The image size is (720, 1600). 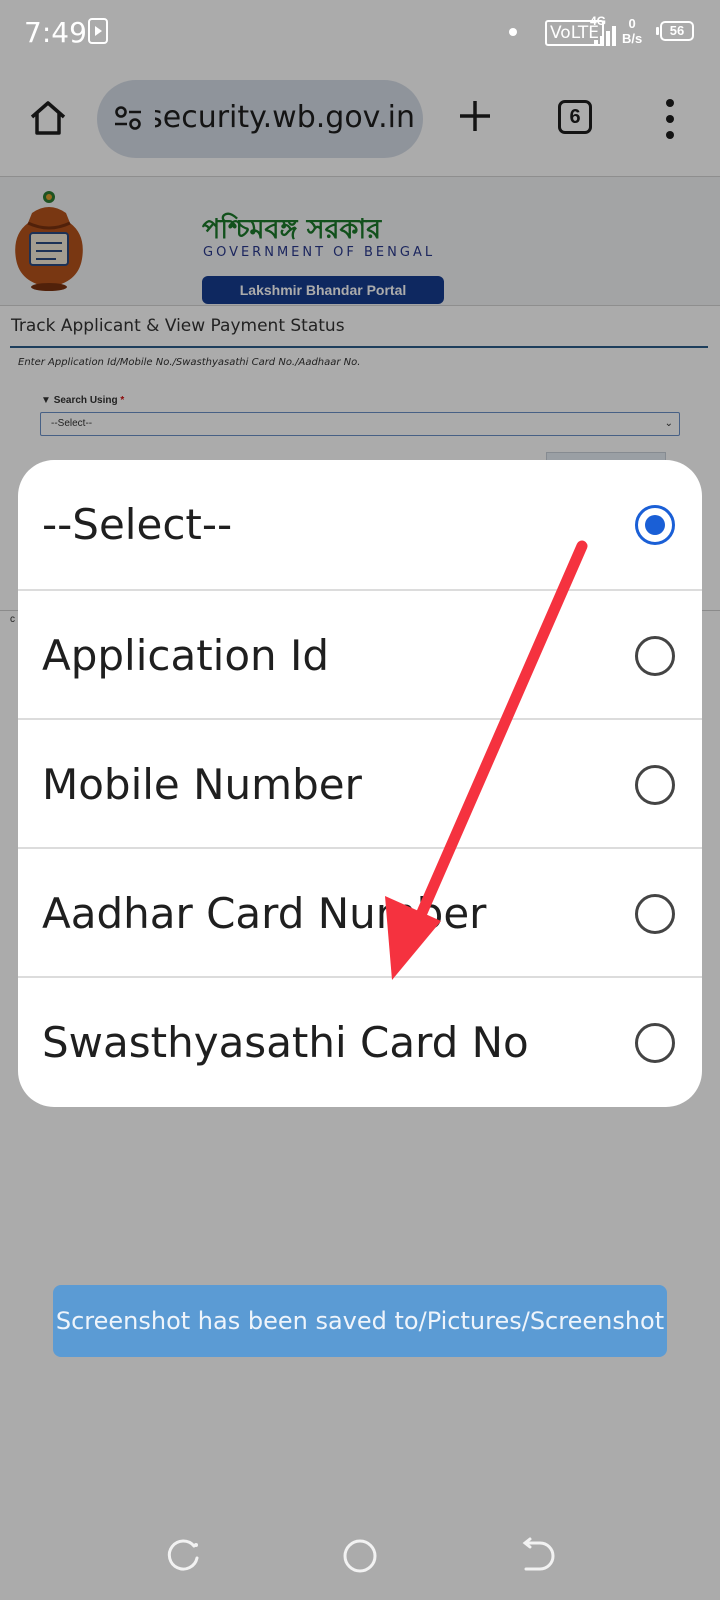 I want to click on status-bar: 7:49 VoLTE 4G 0 B/s 56, so click(x=360, y=32).